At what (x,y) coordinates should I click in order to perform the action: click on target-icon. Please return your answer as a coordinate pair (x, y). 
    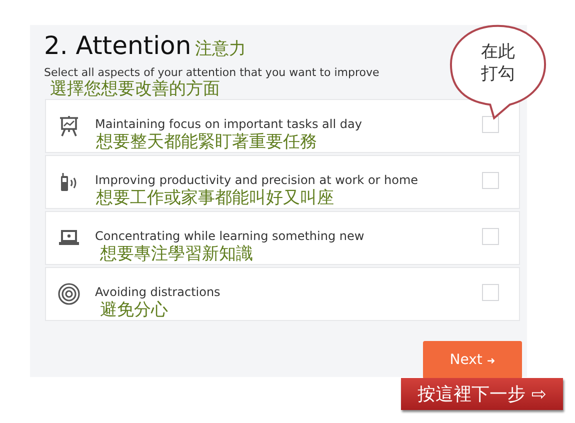
    Looking at the image, I should click on (69, 294).